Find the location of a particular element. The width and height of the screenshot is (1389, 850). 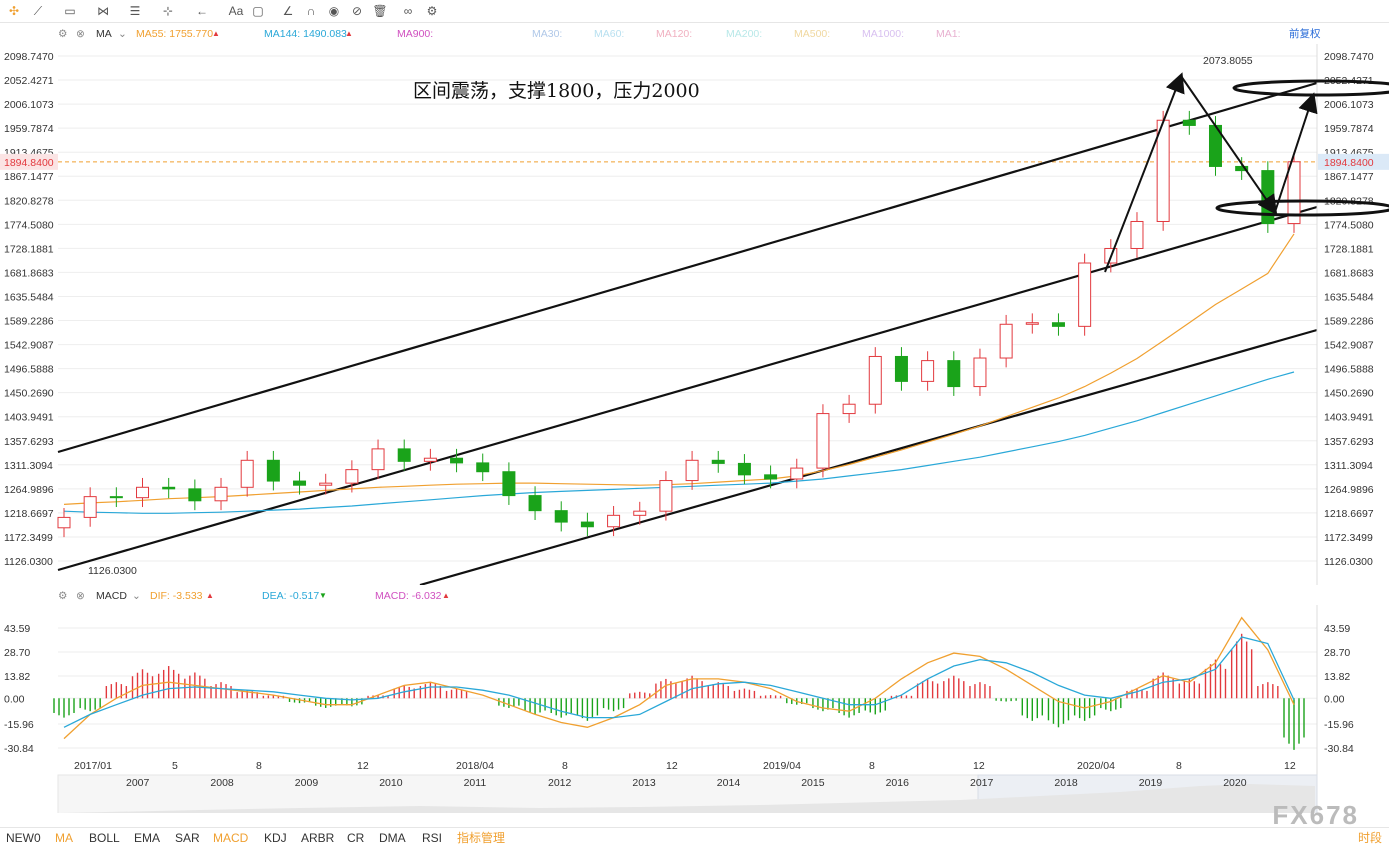

y-tick-label-left: 1774.5080 is located at coordinates (29, 225).